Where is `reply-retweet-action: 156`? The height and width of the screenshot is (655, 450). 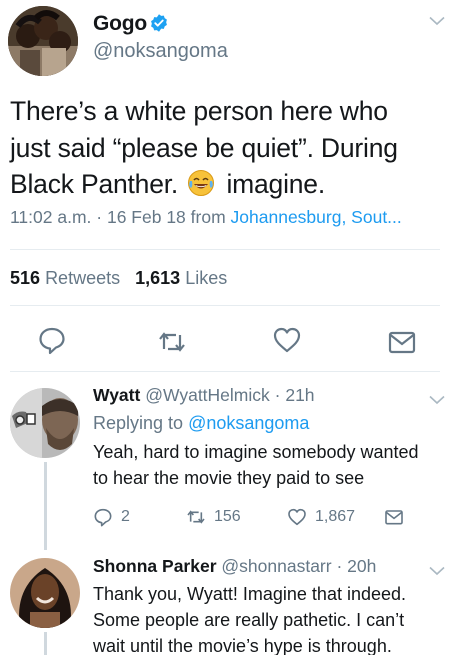
reply-retweet-action: 156 is located at coordinates (213, 517).